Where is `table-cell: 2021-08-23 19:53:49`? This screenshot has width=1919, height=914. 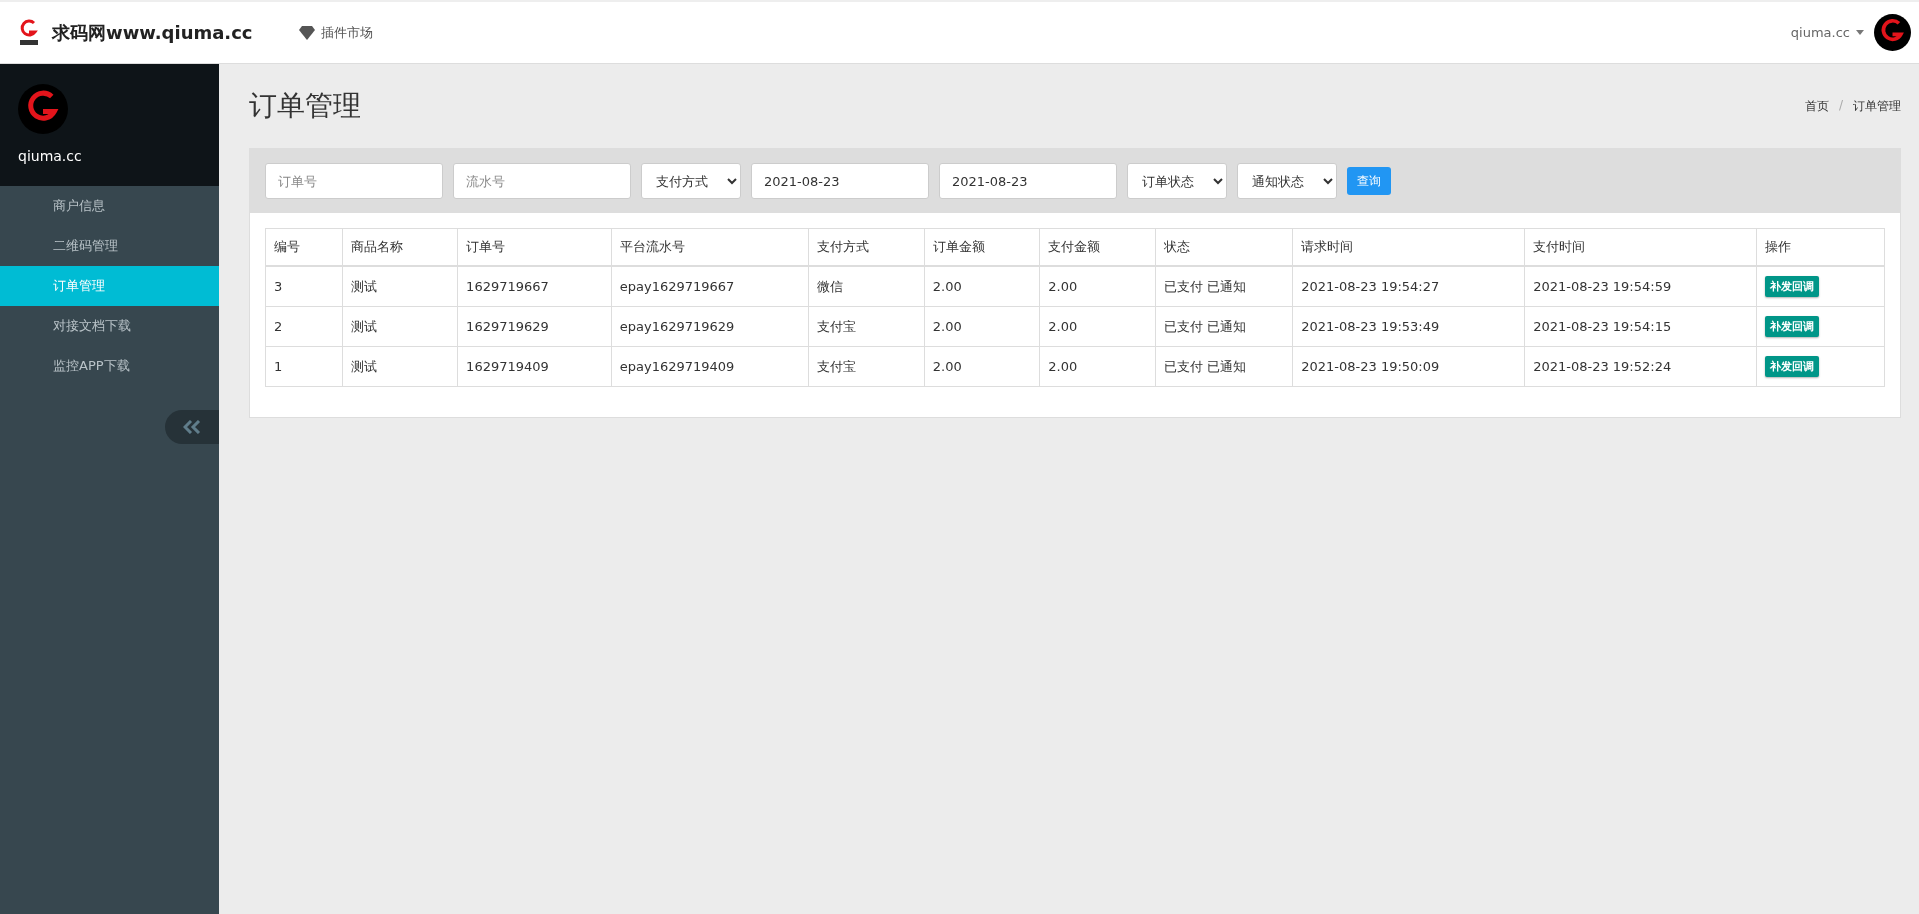 table-cell: 2021-08-23 19:53:49 is located at coordinates (1408, 326).